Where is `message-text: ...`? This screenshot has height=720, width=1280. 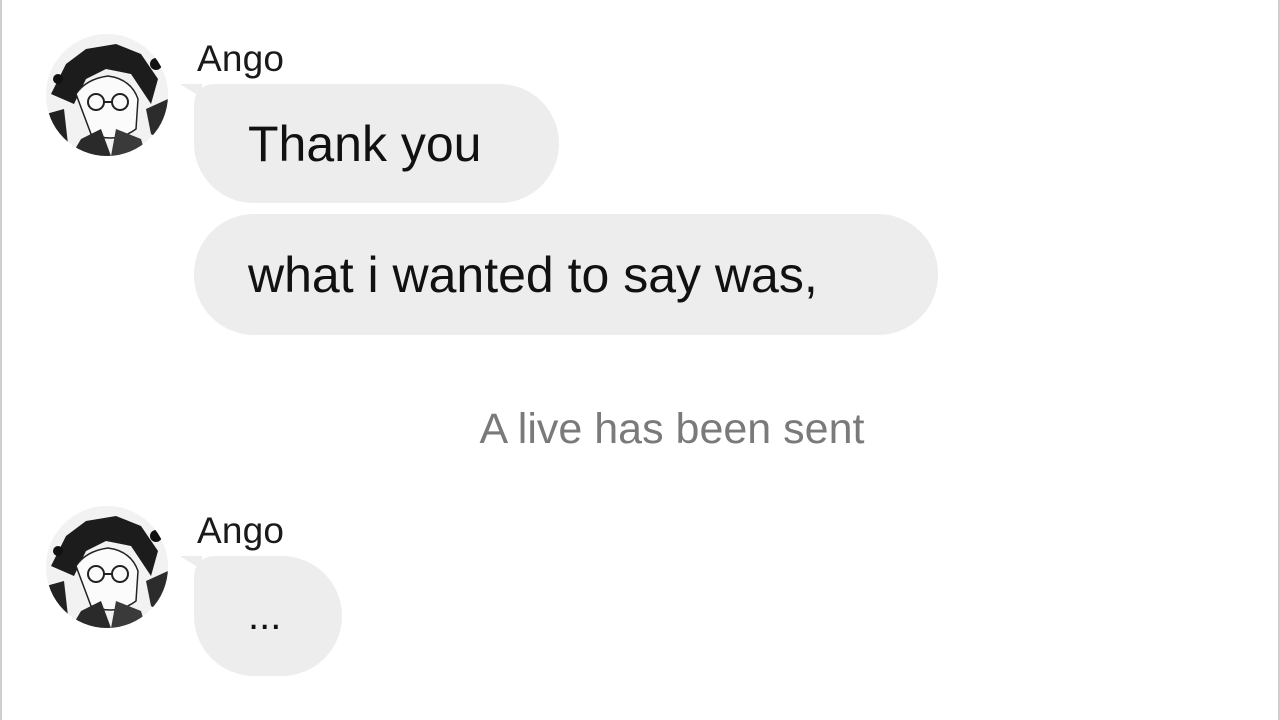 message-text: ... is located at coordinates (265, 615).